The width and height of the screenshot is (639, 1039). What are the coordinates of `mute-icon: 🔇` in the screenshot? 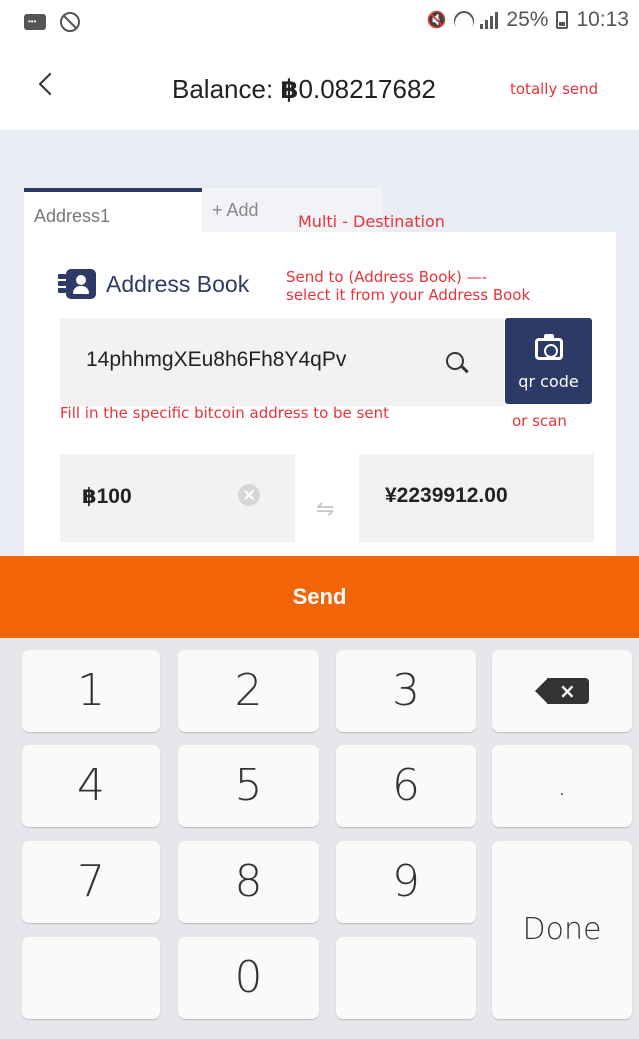 It's located at (436, 20).